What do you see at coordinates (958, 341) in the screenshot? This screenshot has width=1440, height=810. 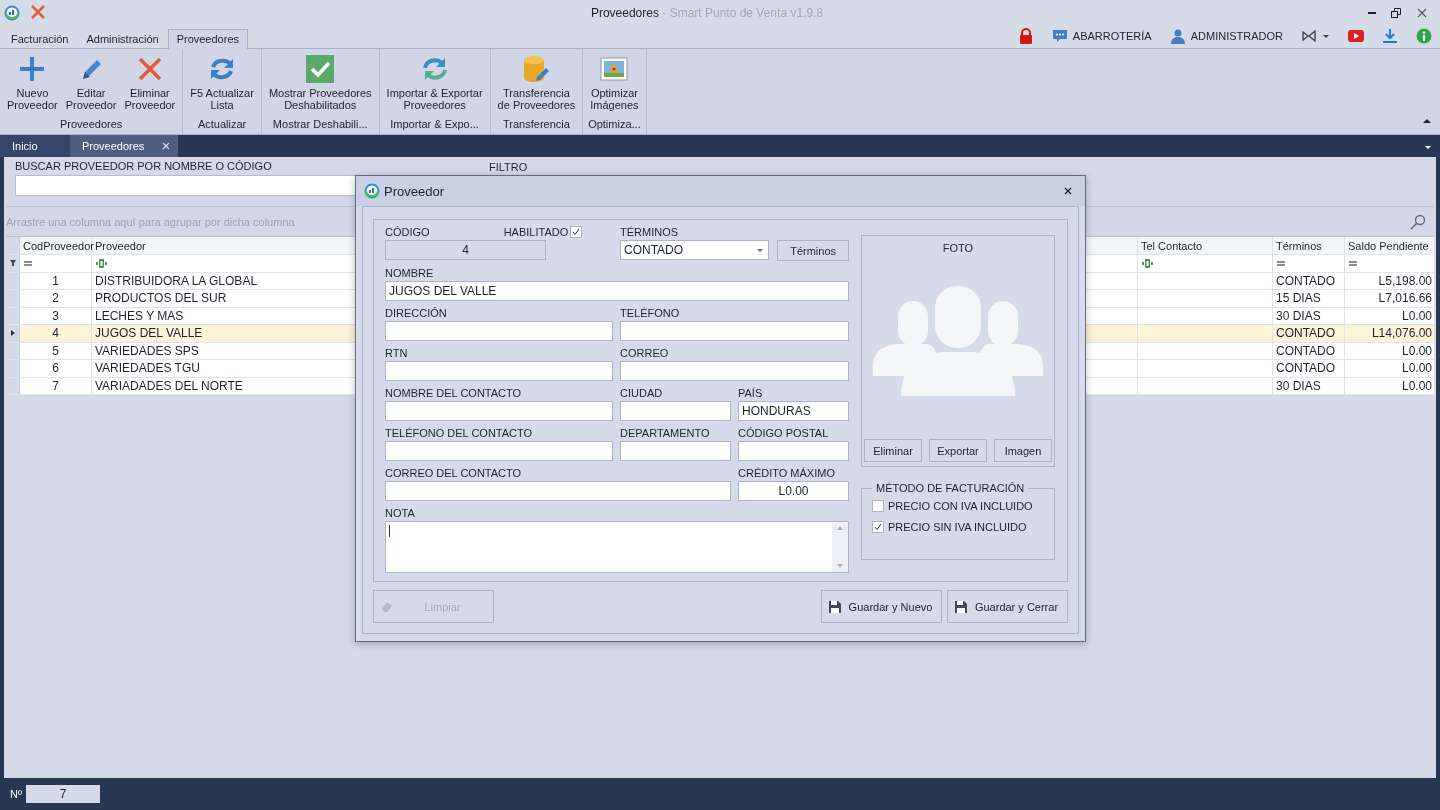 I see `people-placeholder-icon` at bounding box center [958, 341].